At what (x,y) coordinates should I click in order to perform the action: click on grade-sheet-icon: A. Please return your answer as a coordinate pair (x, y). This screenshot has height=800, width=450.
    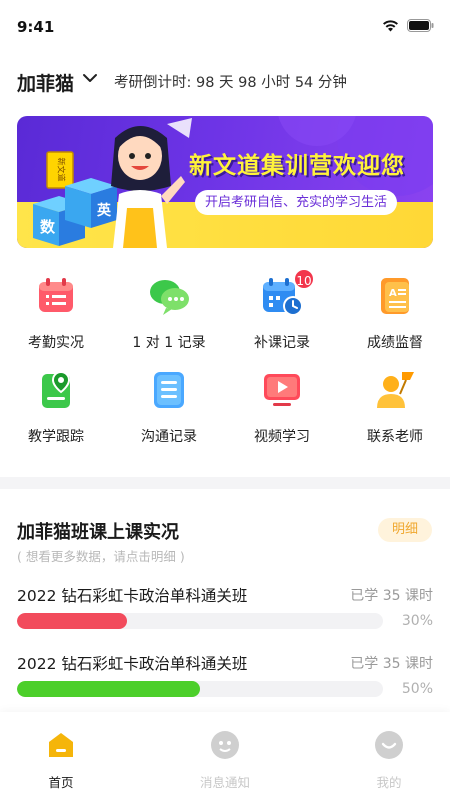
    Looking at the image, I should click on (395, 295).